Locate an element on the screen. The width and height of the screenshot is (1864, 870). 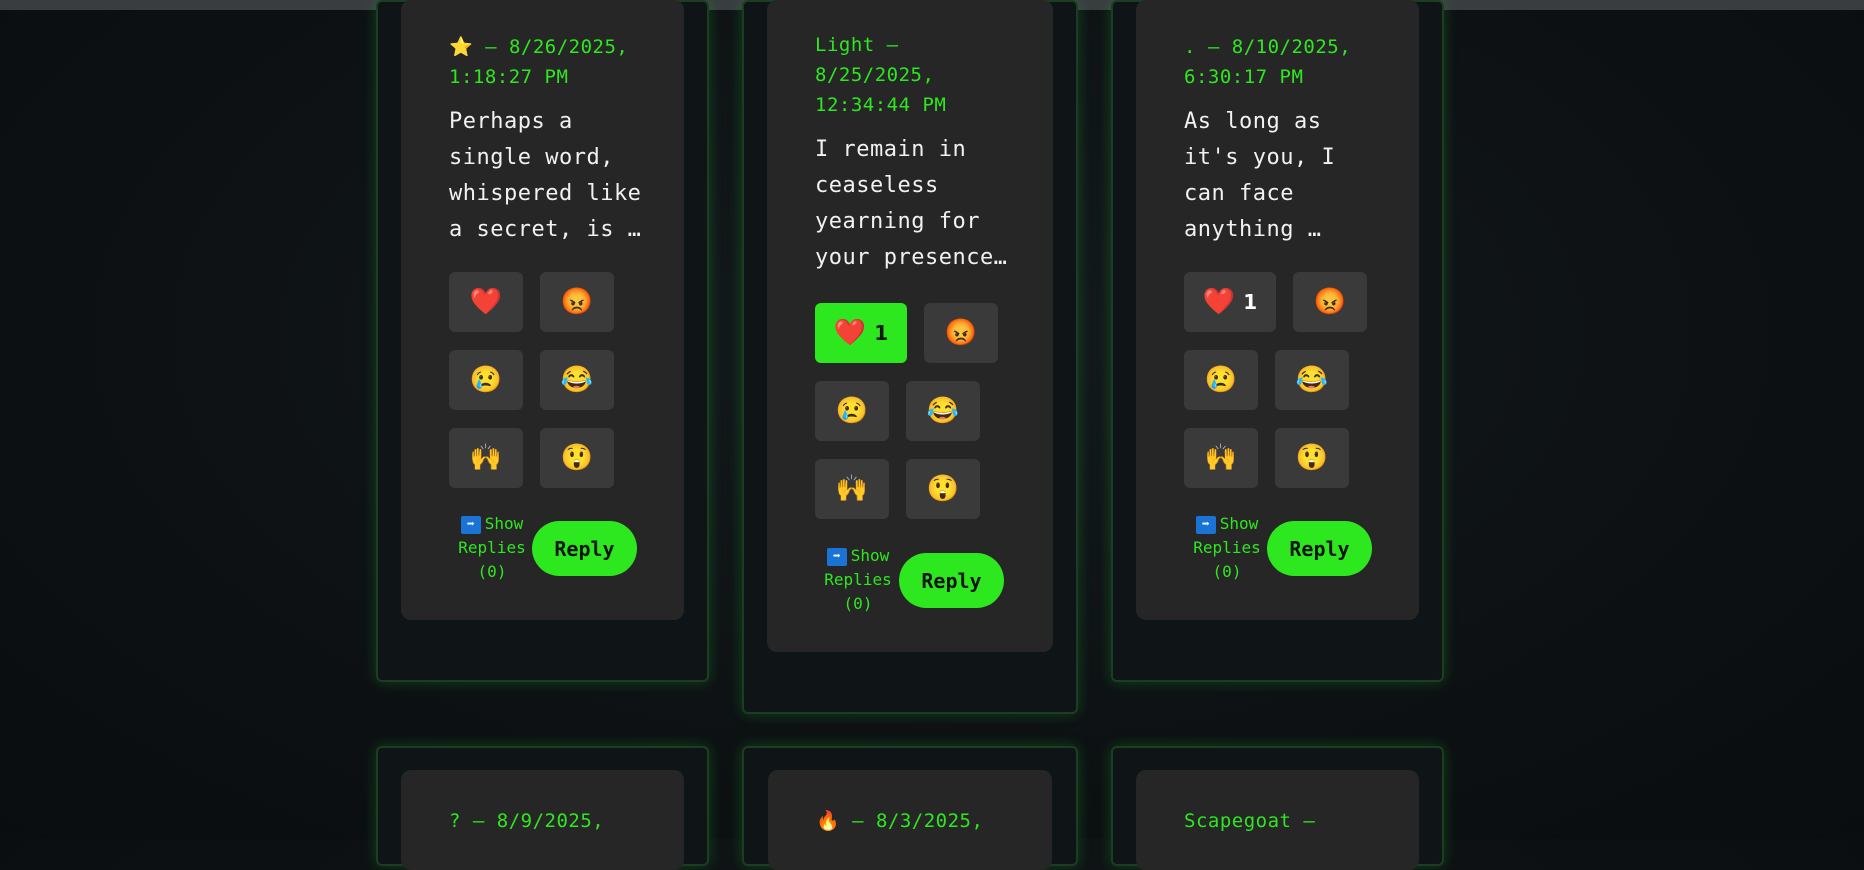
message-card-5: 🔥 — 8/3/2025, is located at coordinates (910, 820).